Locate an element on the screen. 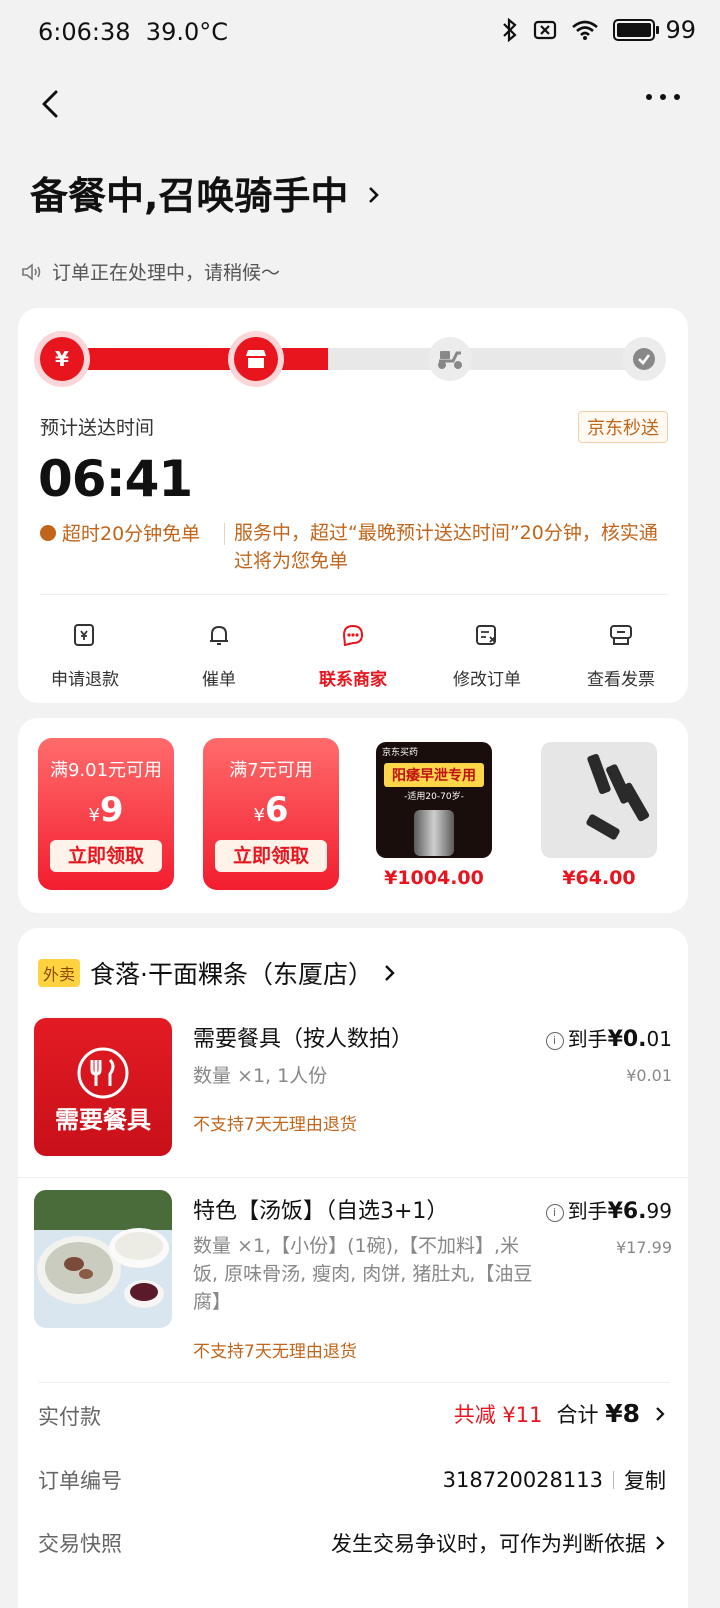 This screenshot has height=1608, width=720. refund-icon is located at coordinates (84, 635).